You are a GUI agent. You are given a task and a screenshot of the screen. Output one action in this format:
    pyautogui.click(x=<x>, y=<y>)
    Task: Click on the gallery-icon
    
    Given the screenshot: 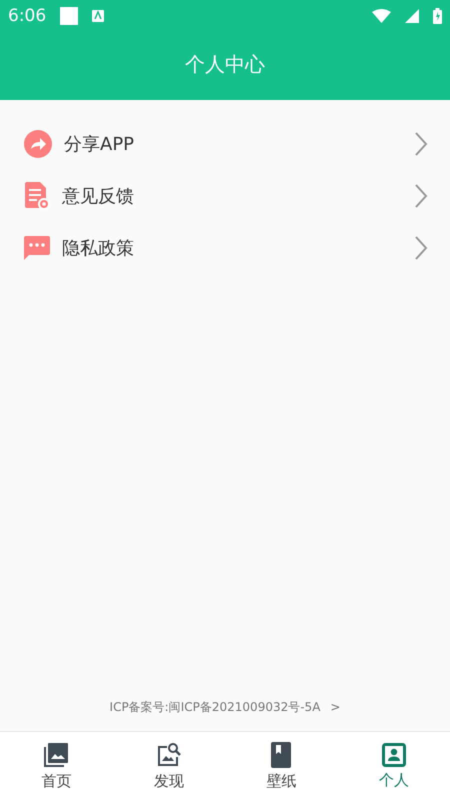 What is the action you would take?
    pyautogui.click(x=56, y=755)
    